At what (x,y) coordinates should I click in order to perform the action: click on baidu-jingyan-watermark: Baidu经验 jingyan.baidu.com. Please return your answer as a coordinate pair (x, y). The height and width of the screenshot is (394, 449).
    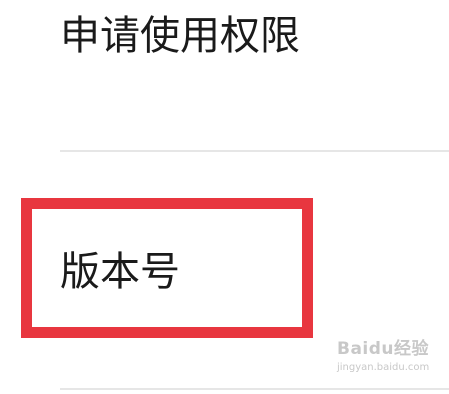
    Looking at the image, I should click on (387, 357).